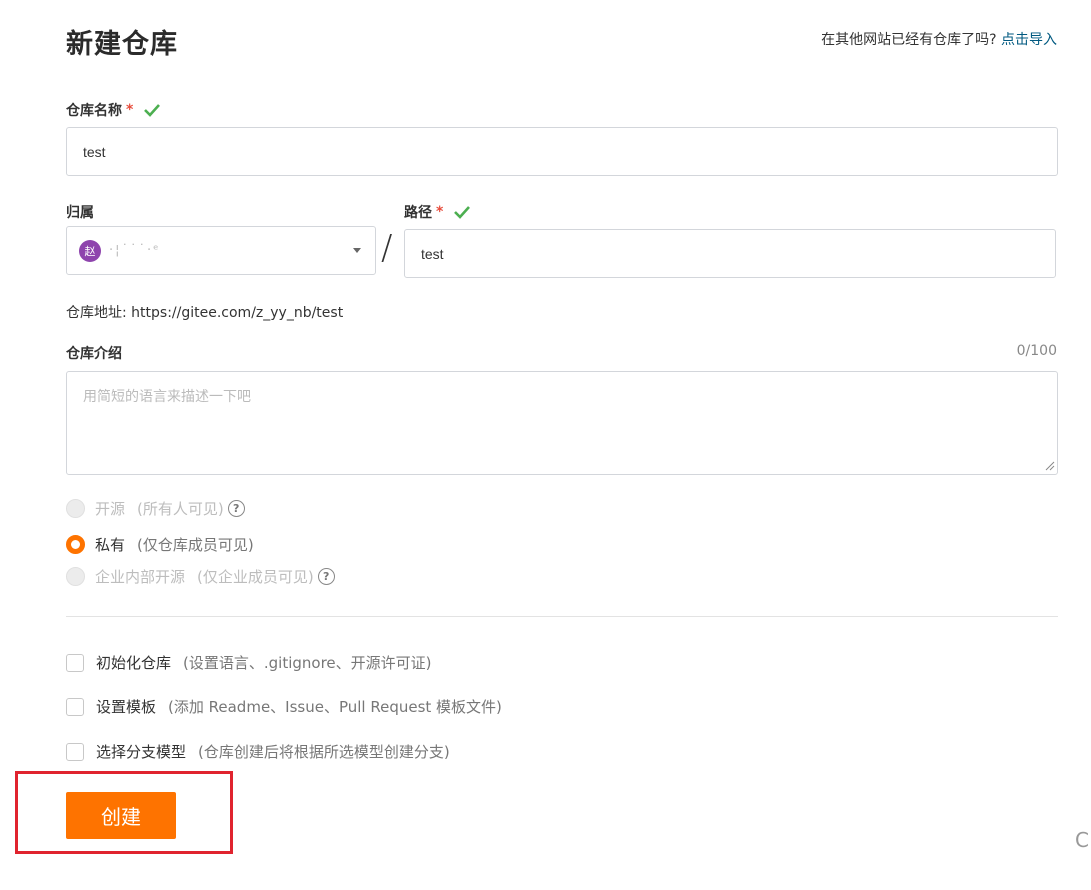  What do you see at coordinates (730, 253) in the screenshot?
I see `path-input` at bounding box center [730, 253].